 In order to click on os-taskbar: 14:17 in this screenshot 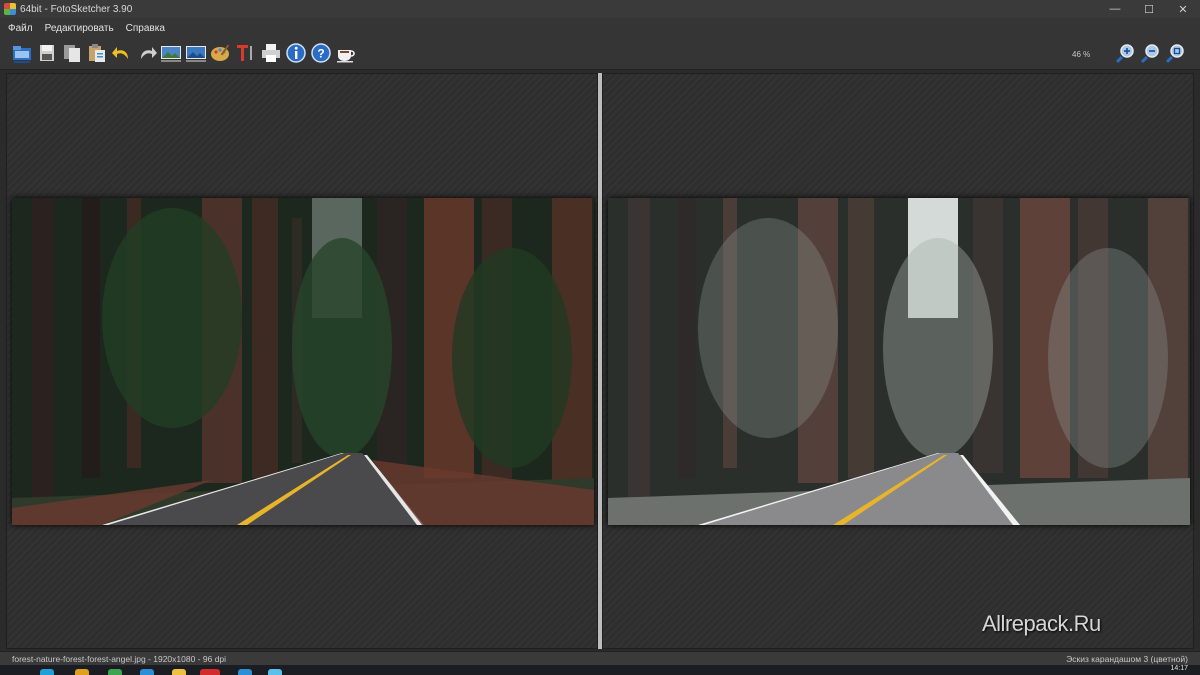, I will do `click(600, 670)`.